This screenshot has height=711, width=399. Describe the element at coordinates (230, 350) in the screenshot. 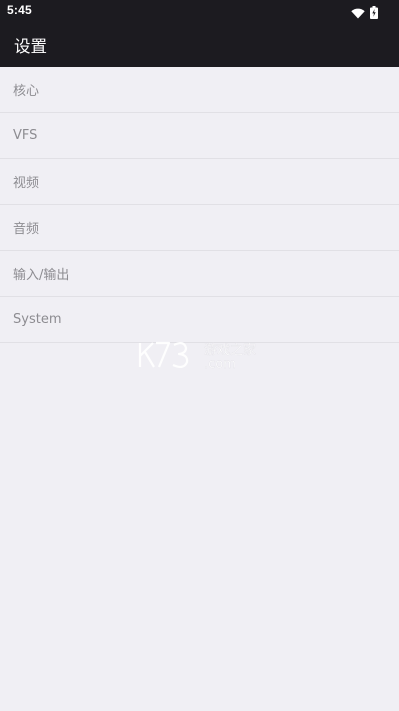

I see `svg-text: 游戏之家` at that location.